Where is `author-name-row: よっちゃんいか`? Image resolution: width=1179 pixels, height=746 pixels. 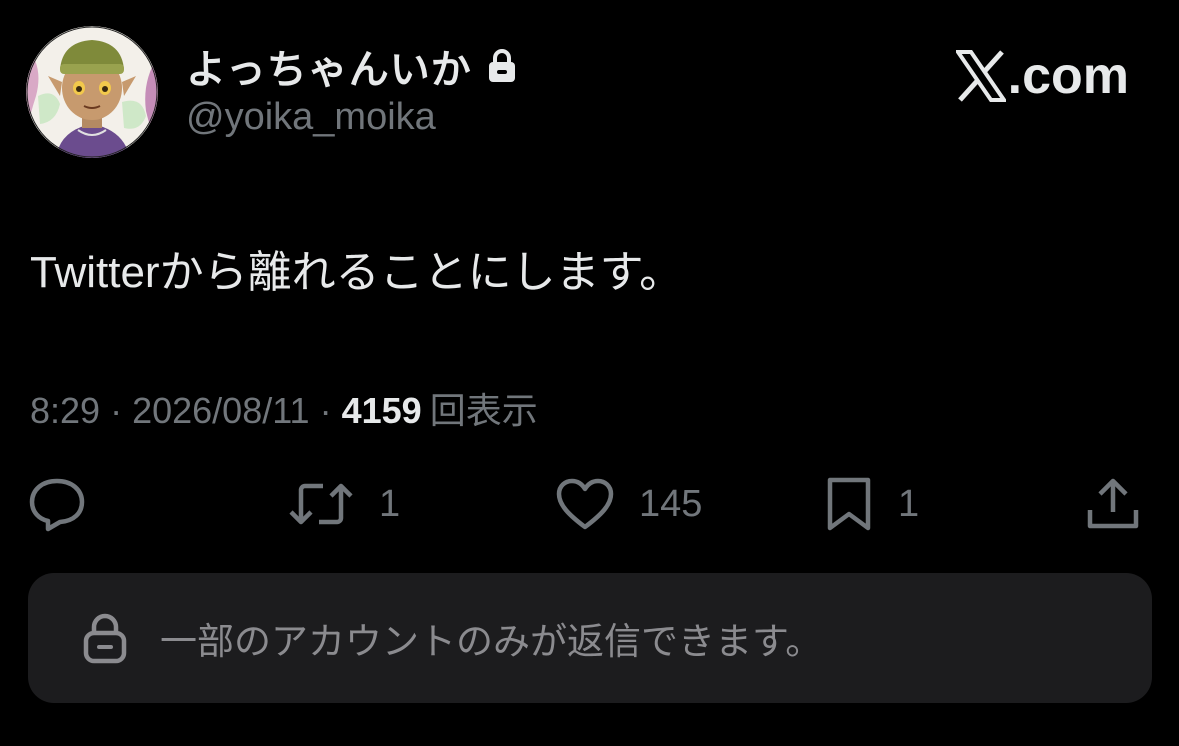
author-name-row: よっちゃんいか is located at coordinates (352, 66).